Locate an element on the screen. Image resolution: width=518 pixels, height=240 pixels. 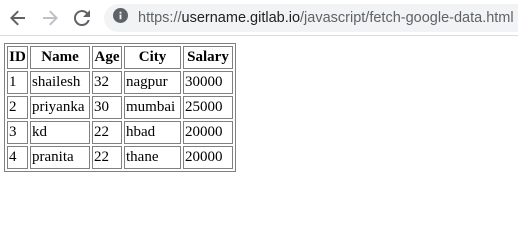
header-id: ID is located at coordinates (17, 57).